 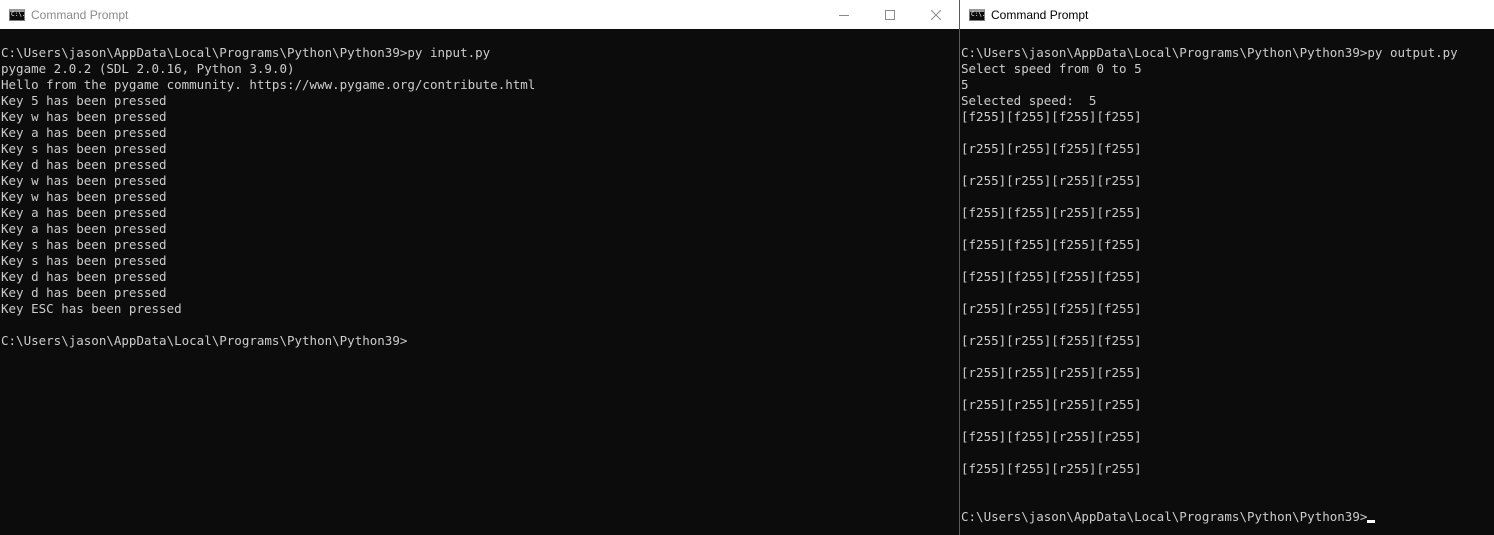 What do you see at coordinates (479, 14) in the screenshot?
I see `left-titlebar: C:\. Command Prompt` at bounding box center [479, 14].